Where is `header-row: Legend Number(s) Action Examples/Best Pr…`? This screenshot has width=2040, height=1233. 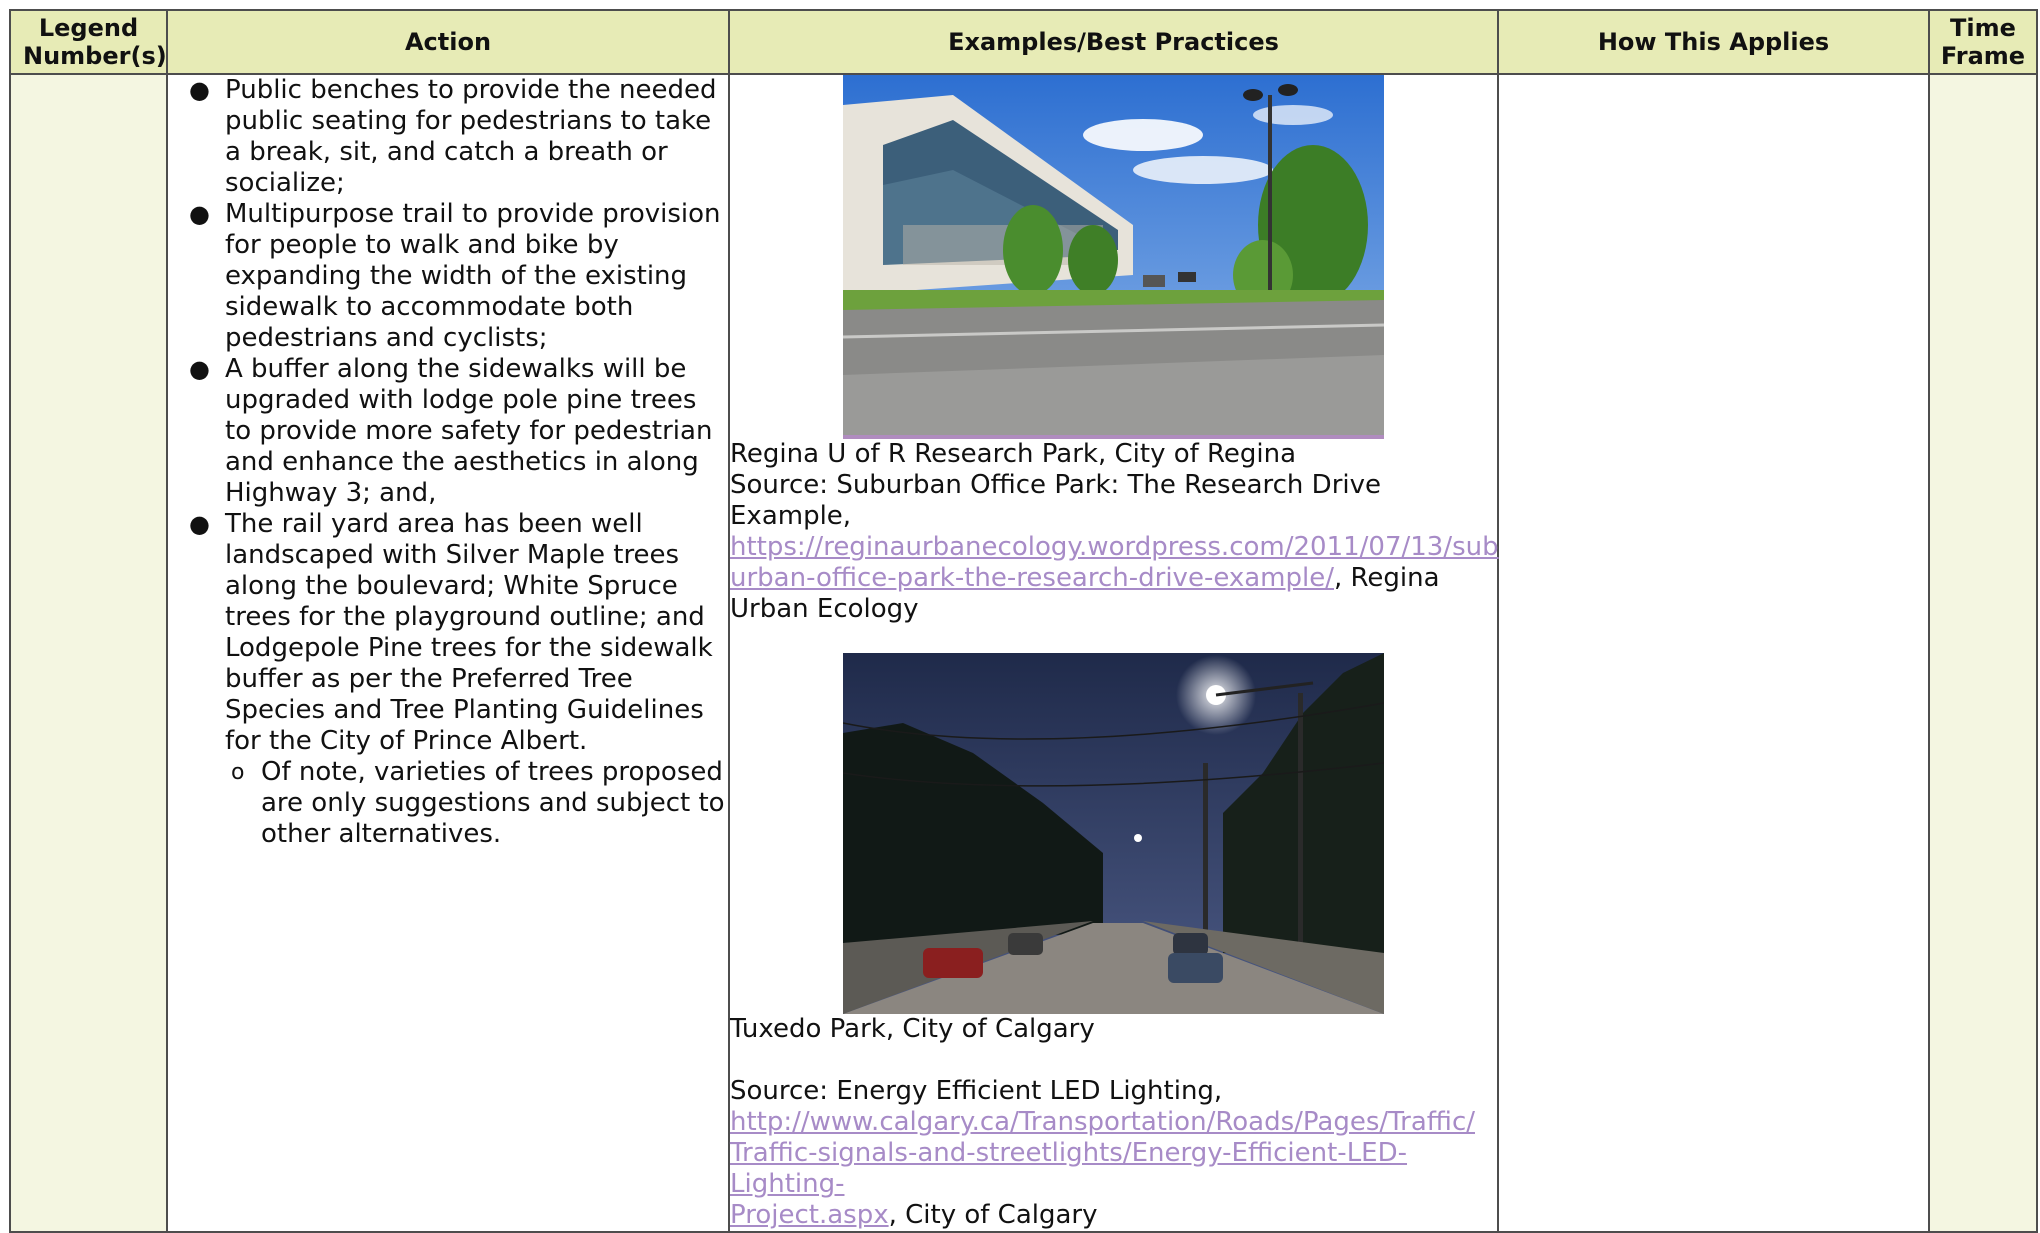 header-row: Legend Number(s) Action Examples/Best Pr… is located at coordinates (1023, 42).